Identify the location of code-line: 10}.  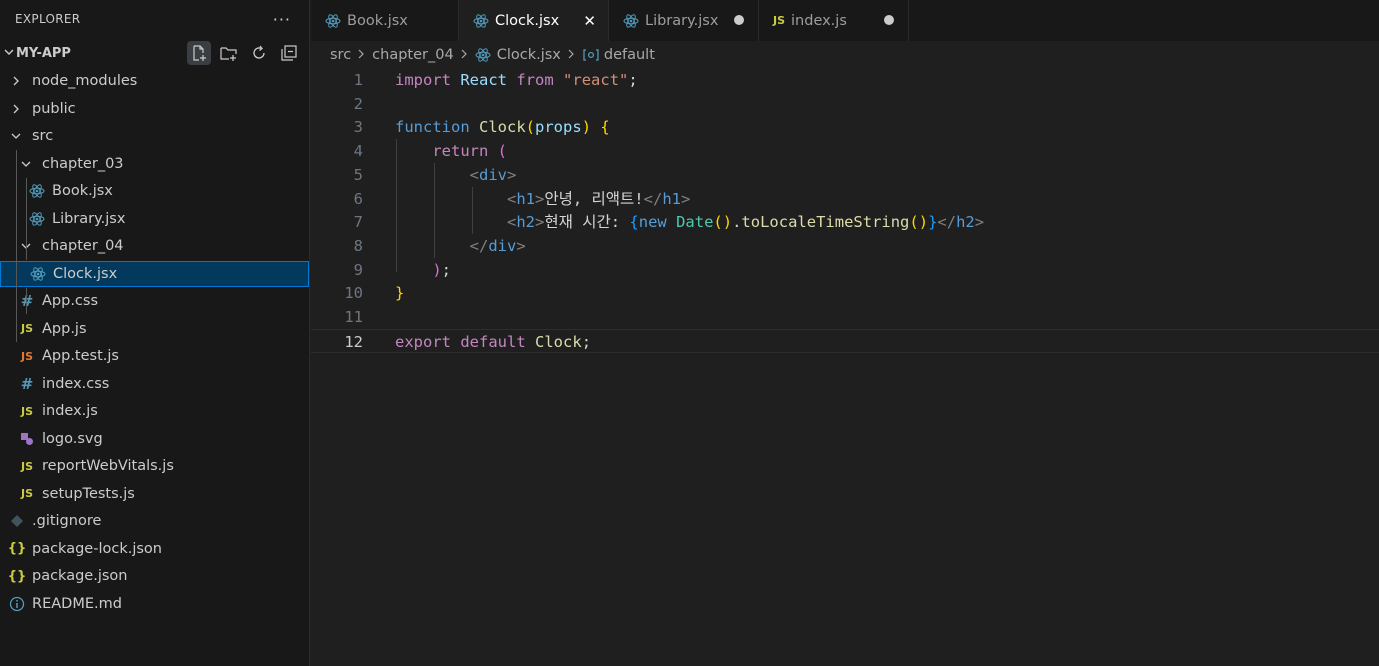
(845, 293).